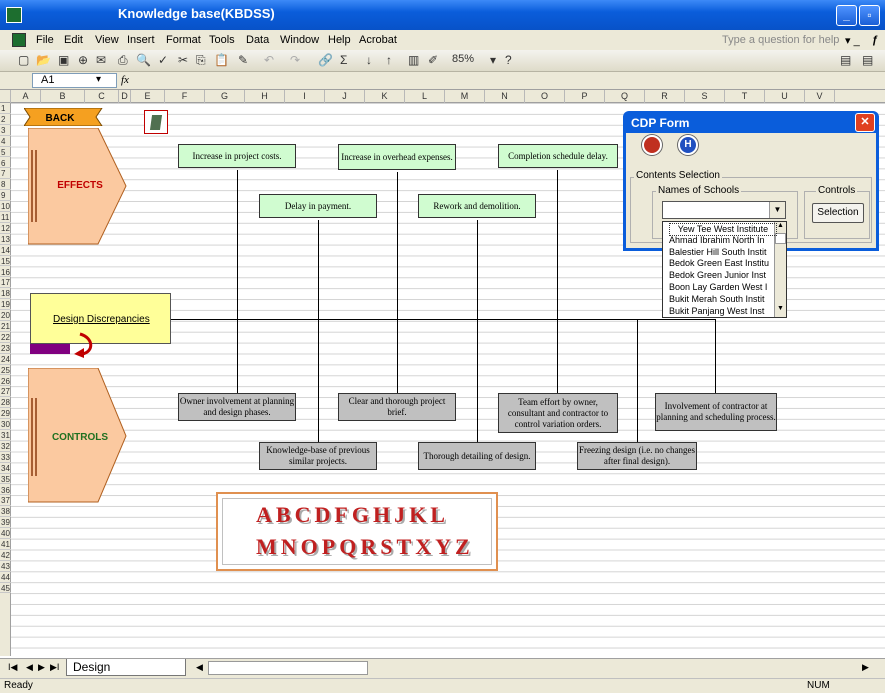 The image size is (885, 693). What do you see at coordinates (389, 60) in the screenshot?
I see `sort-descending-icon: ↑` at bounding box center [389, 60].